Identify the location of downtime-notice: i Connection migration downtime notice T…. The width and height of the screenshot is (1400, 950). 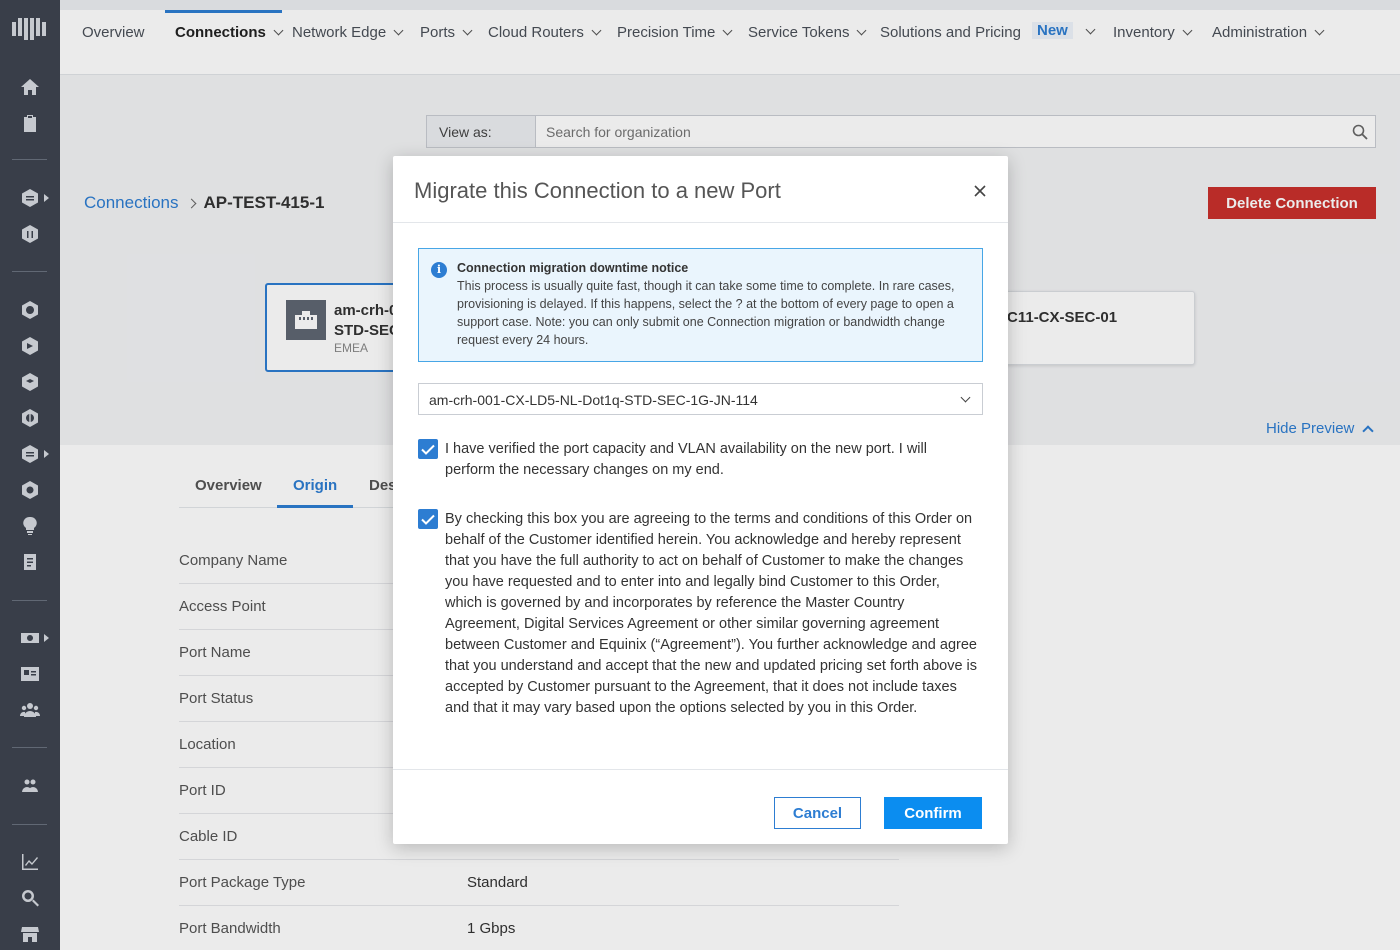
(700, 305).